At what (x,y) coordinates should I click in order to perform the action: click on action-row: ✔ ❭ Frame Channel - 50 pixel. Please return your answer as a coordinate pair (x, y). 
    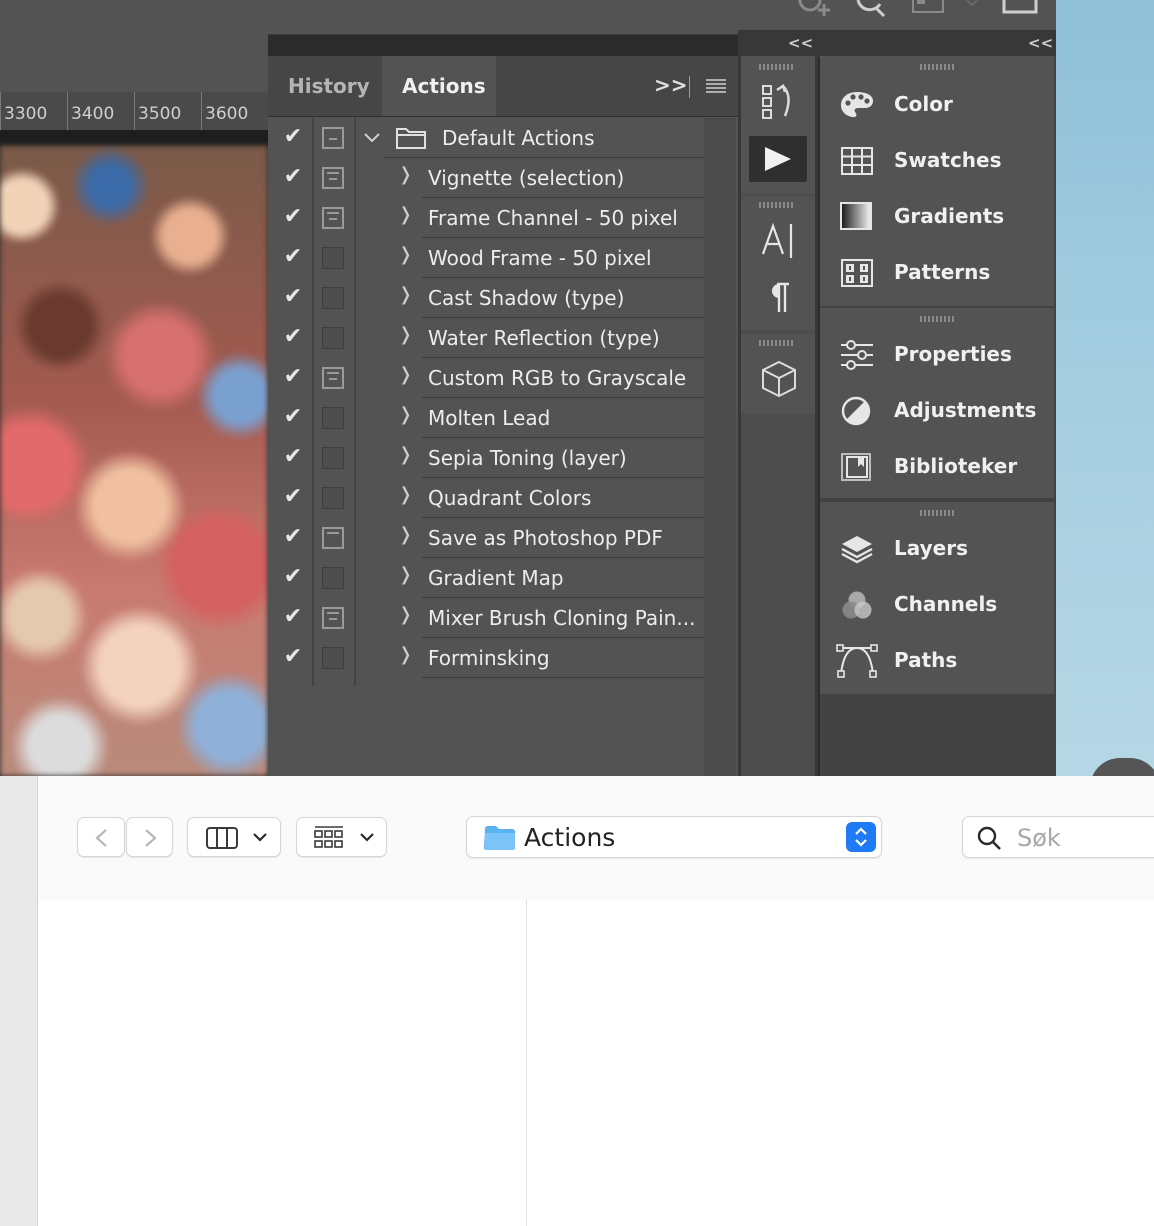
    Looking at the image, I should click on (486, 218).